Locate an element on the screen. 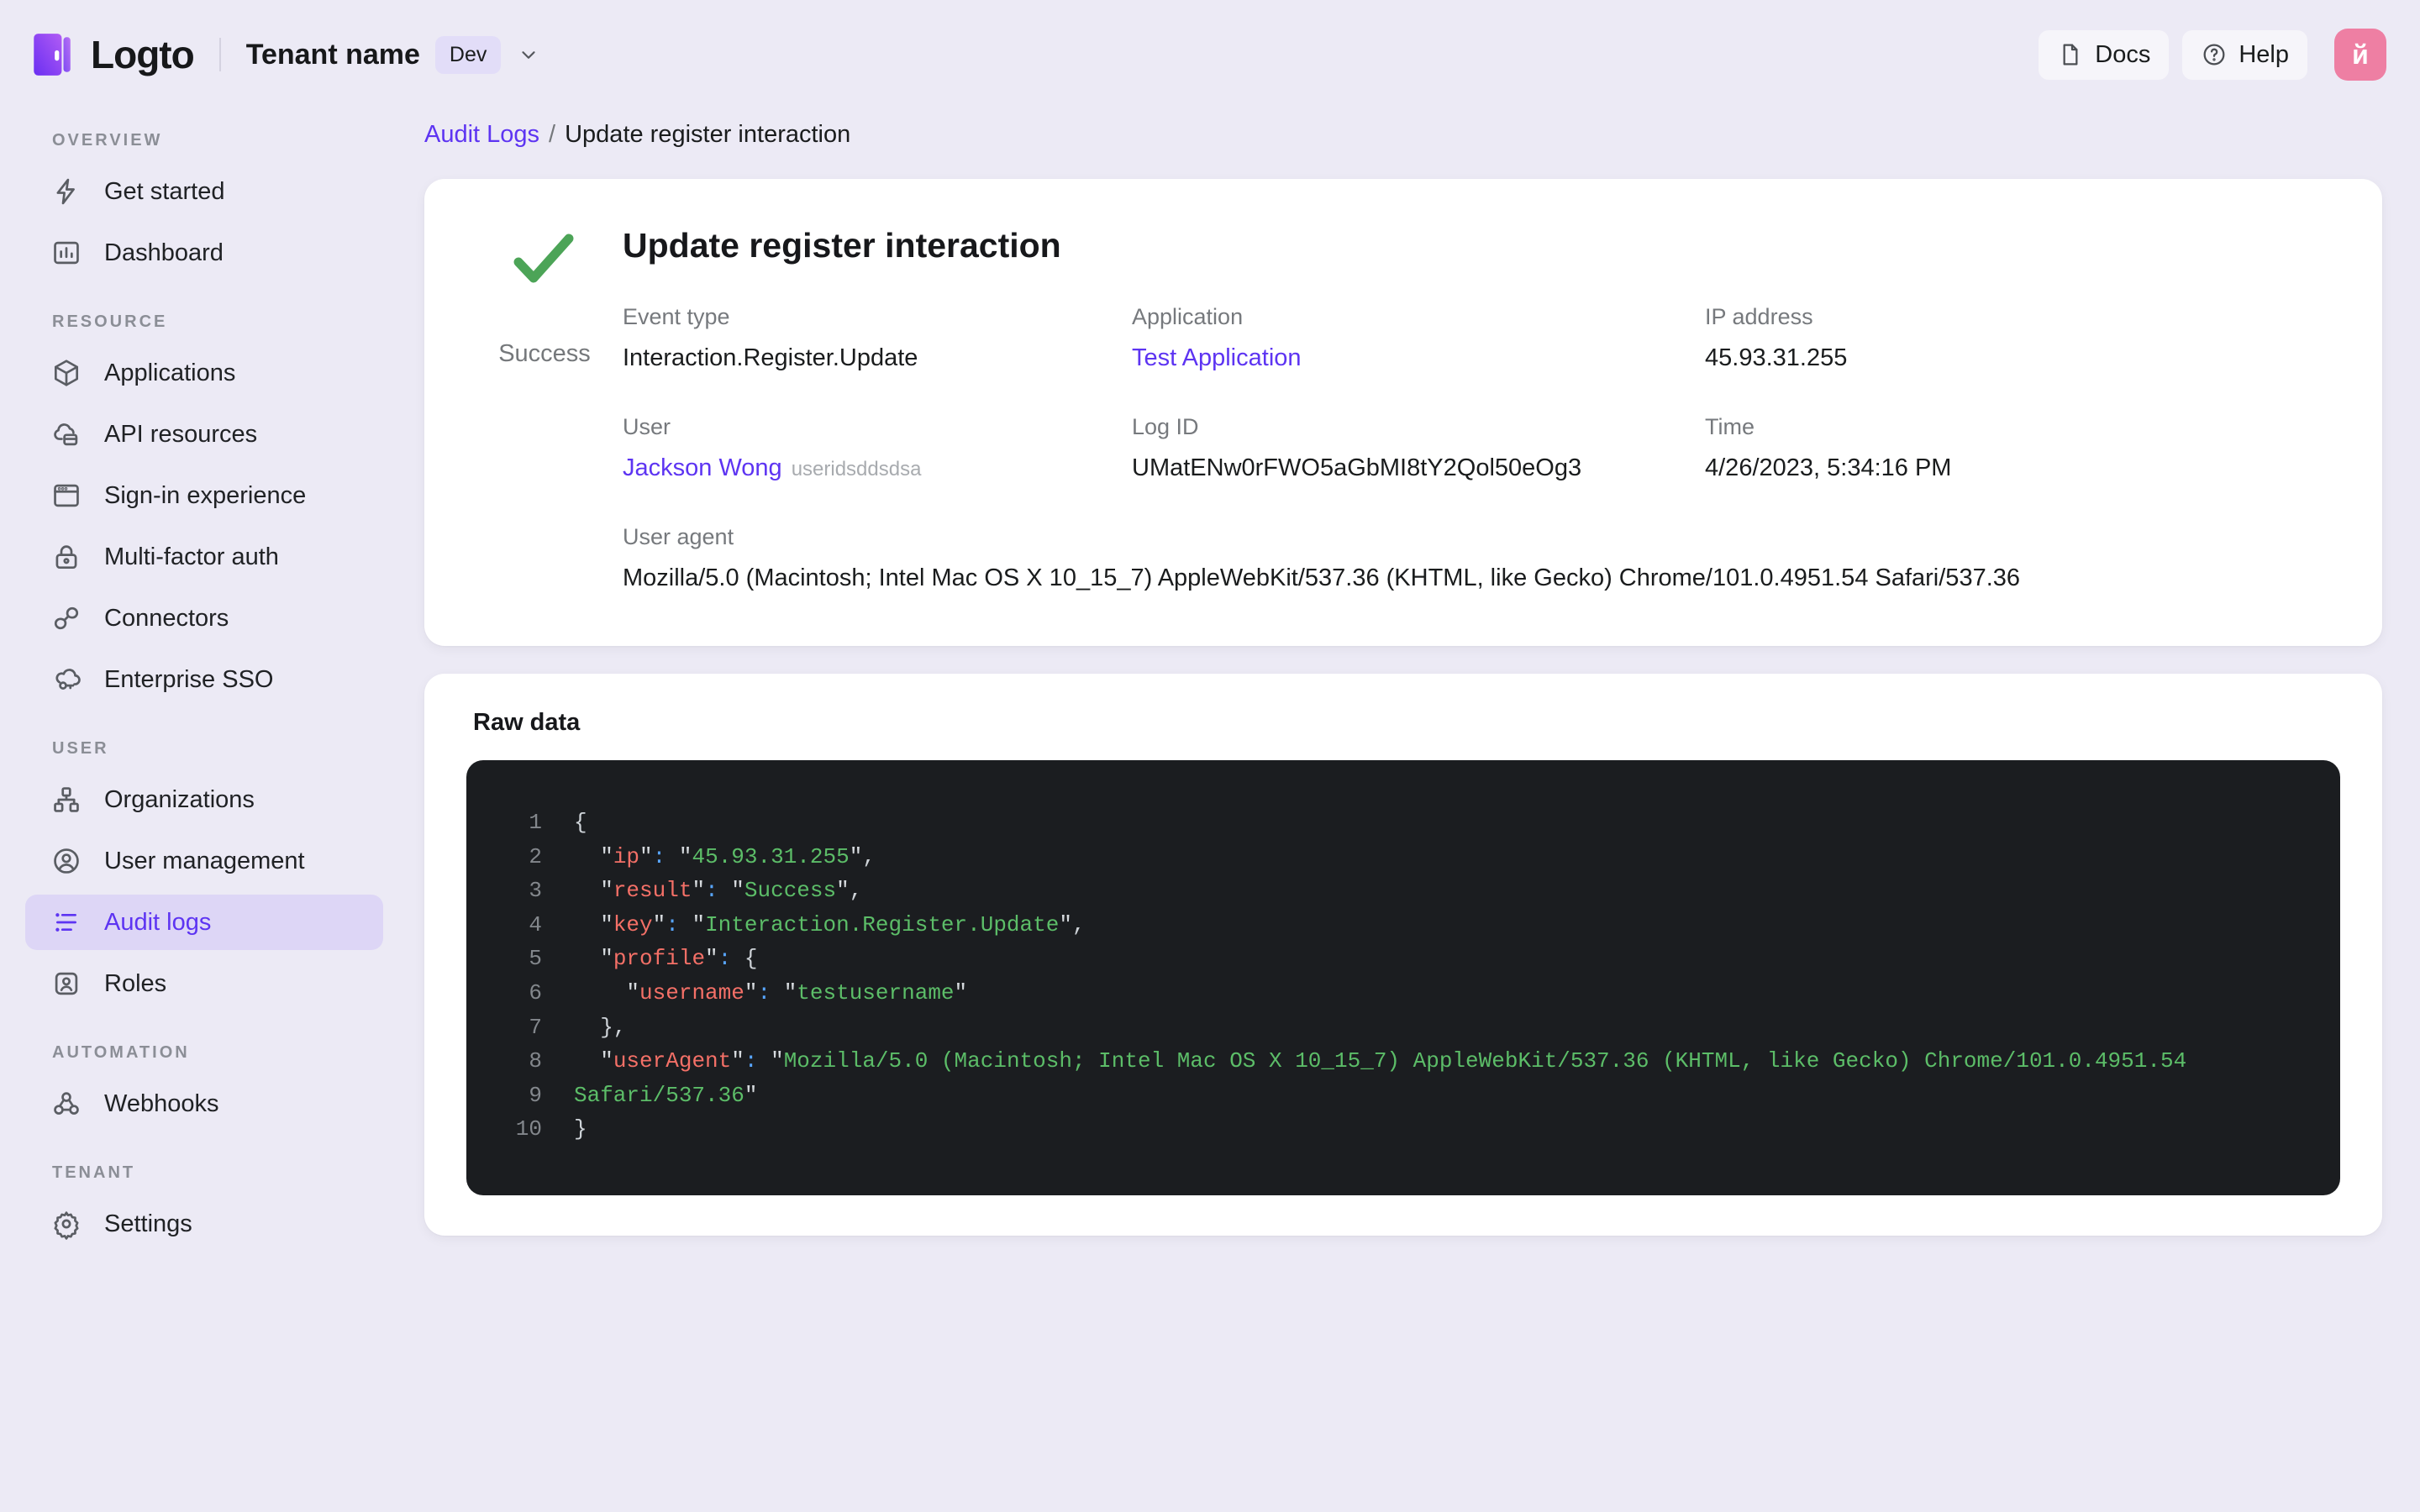  field-value: 45.93.31.255 is located at coordinates (1776, 357).